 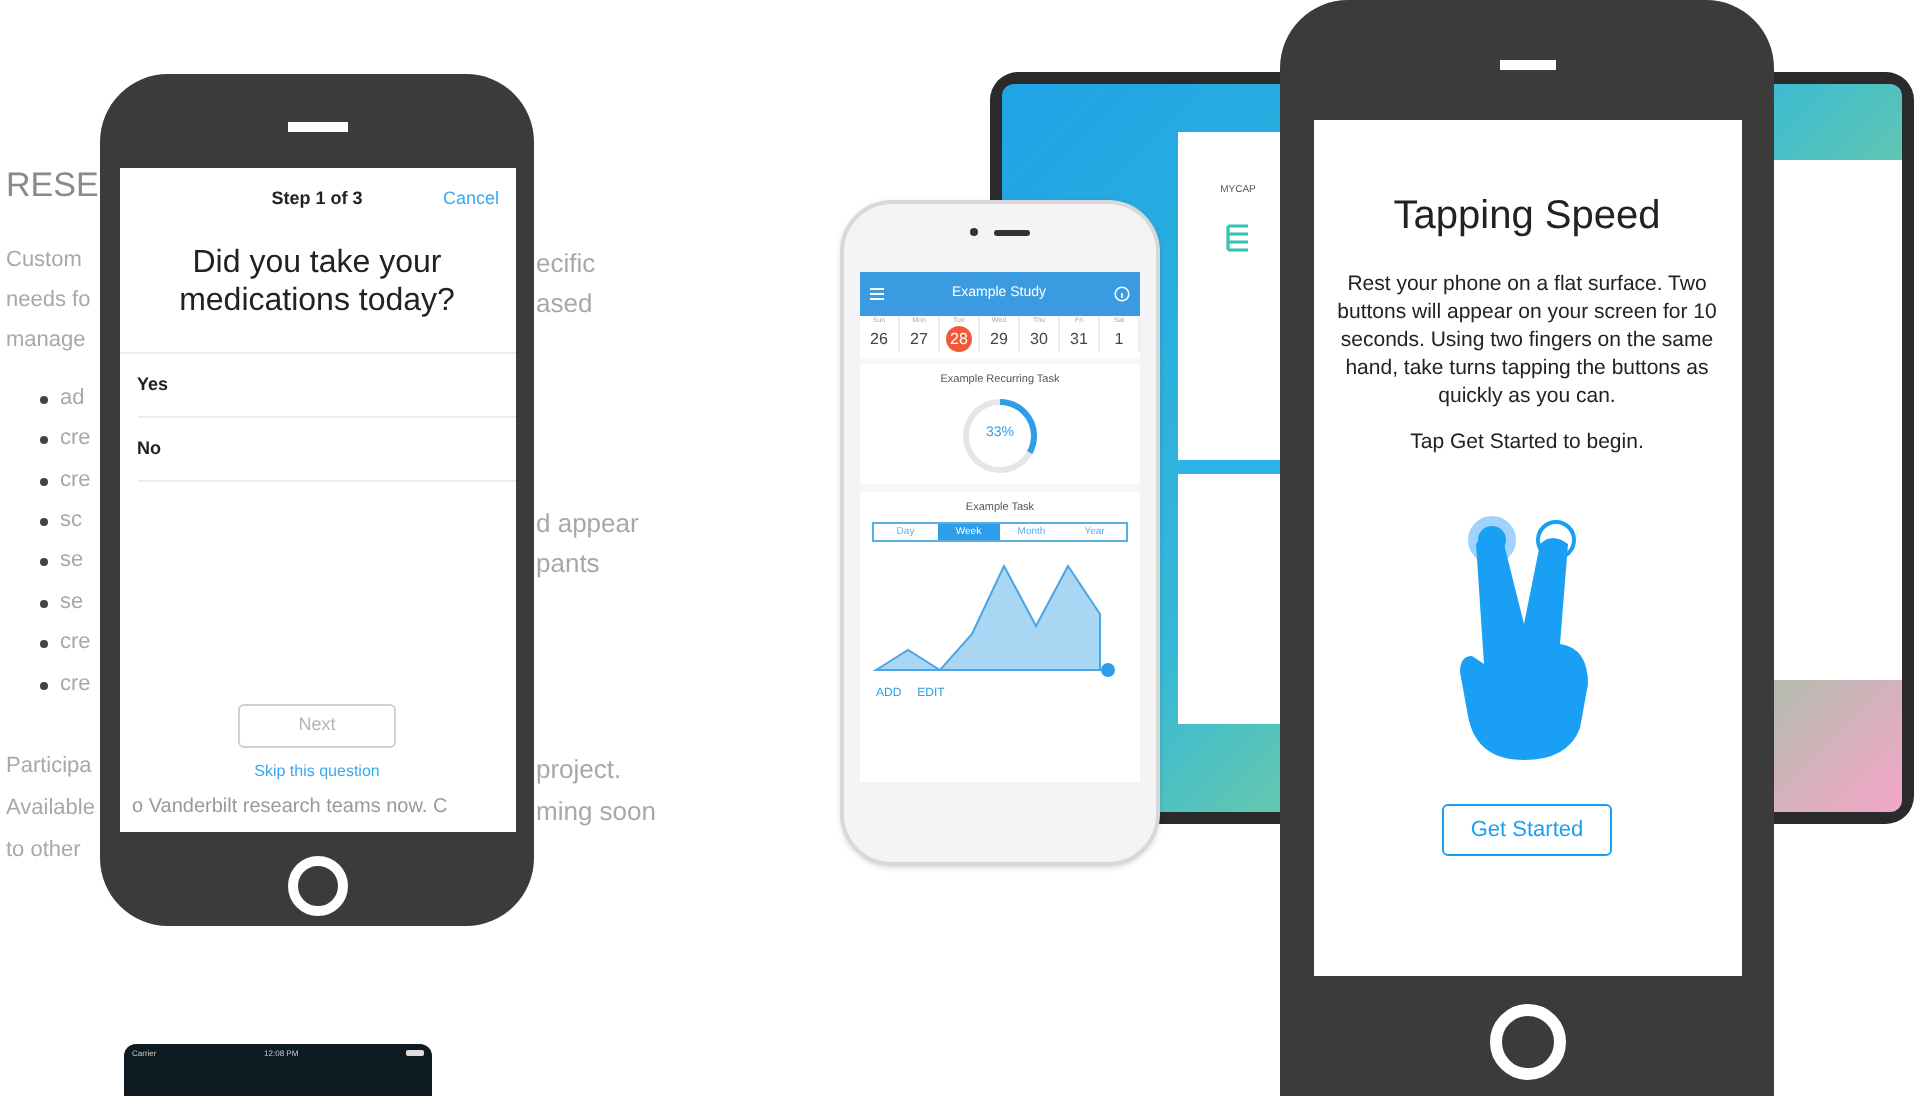 What do you see at coordinates (1527, 829) in the screenshot?
I see `get-started-button: Get Started` at bounding box center [1527, 829].